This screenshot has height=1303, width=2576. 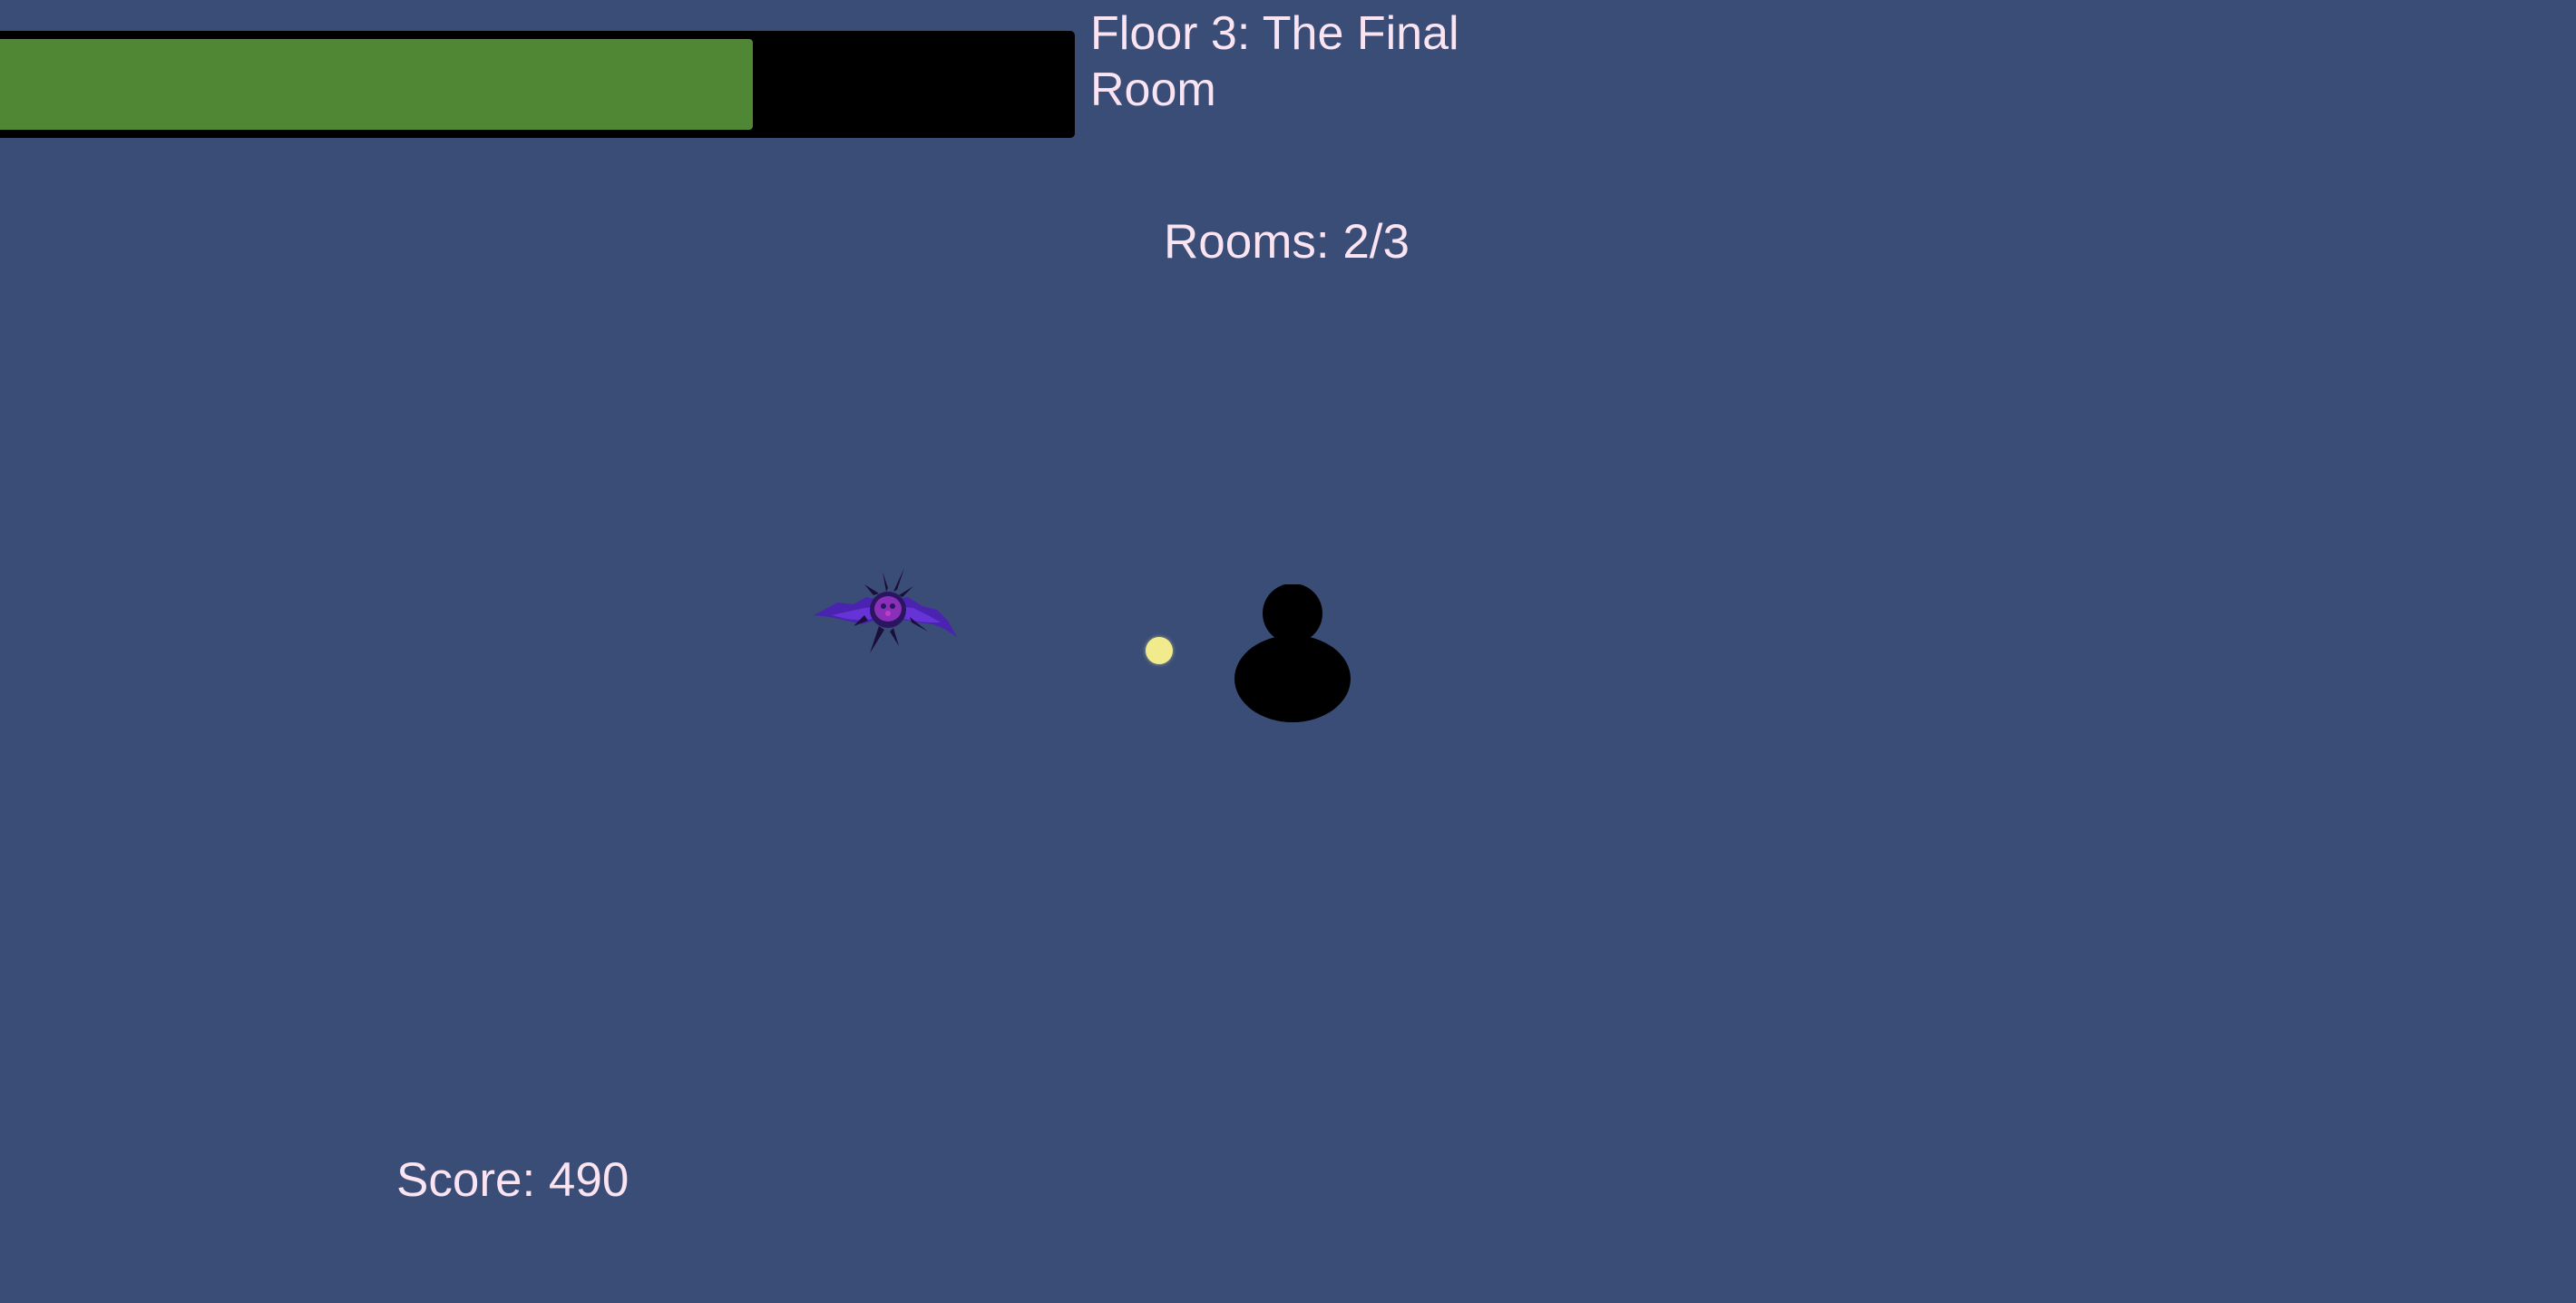 I want to click on rooms-counter: Rooms: 2/3, so click(x=1287, y=242).